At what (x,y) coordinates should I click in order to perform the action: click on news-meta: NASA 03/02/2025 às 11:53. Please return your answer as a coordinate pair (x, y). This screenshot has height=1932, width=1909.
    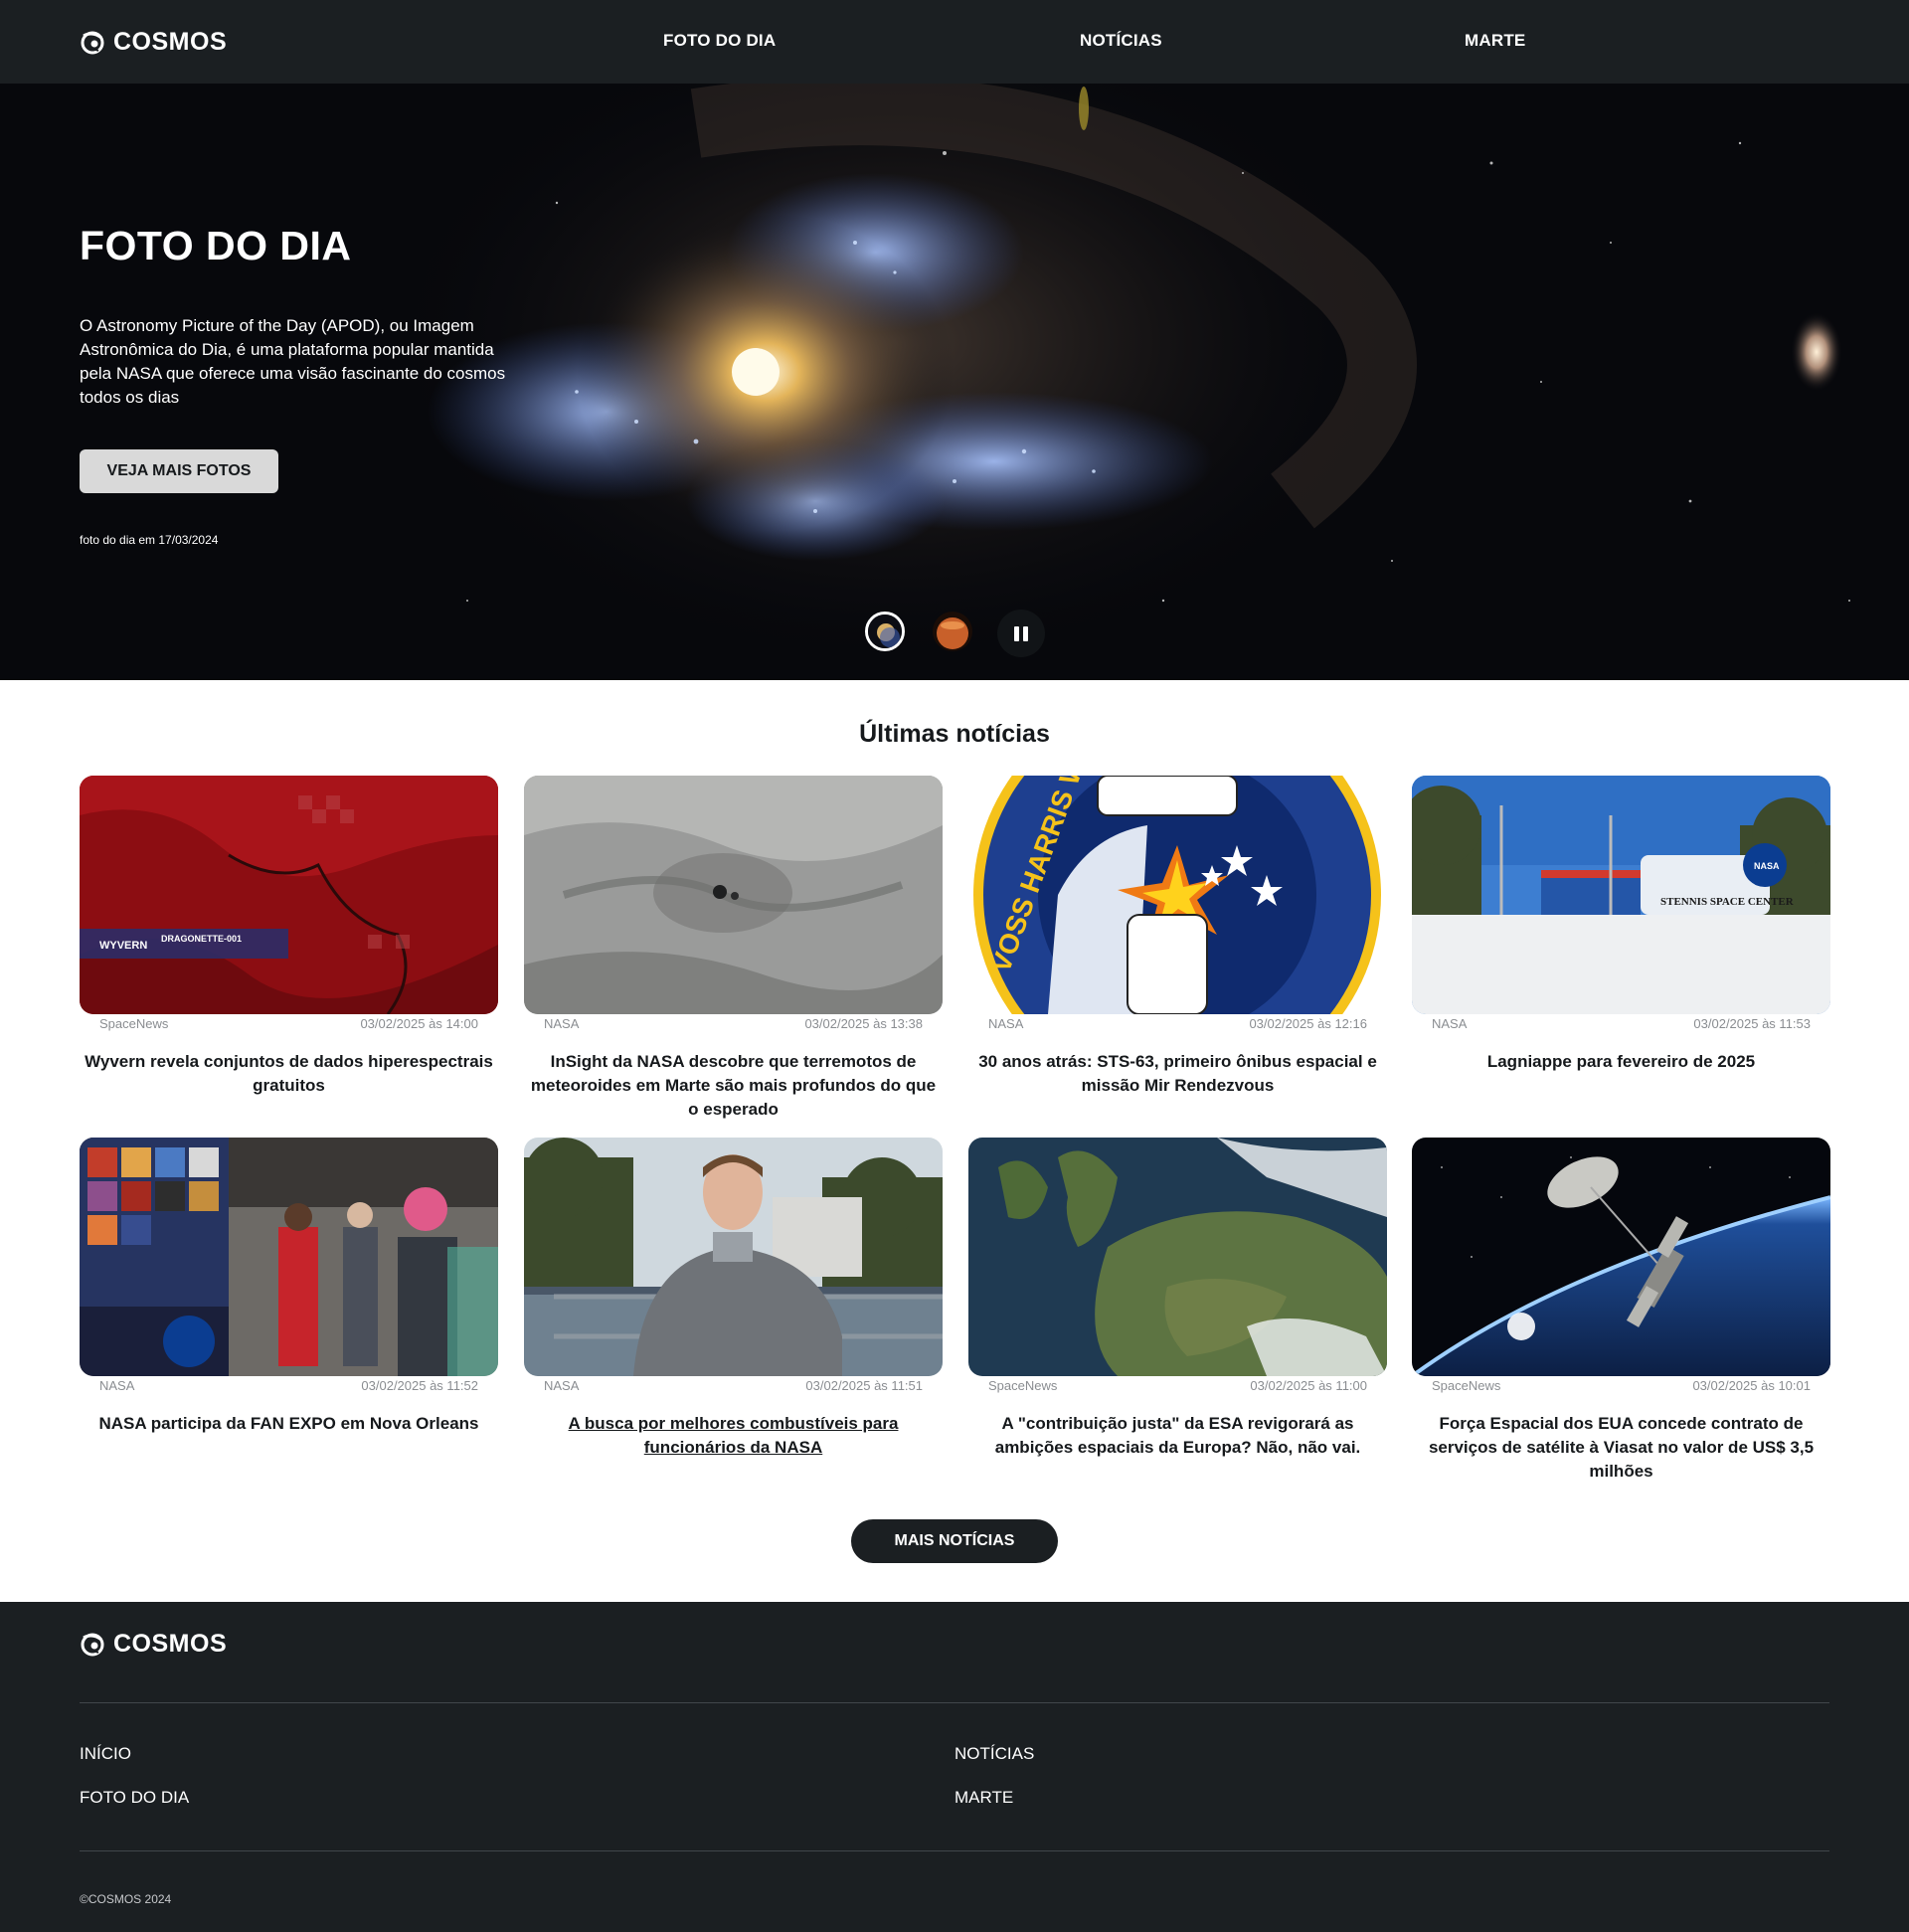
    Looking at the image, I should click on (1621, 1023).